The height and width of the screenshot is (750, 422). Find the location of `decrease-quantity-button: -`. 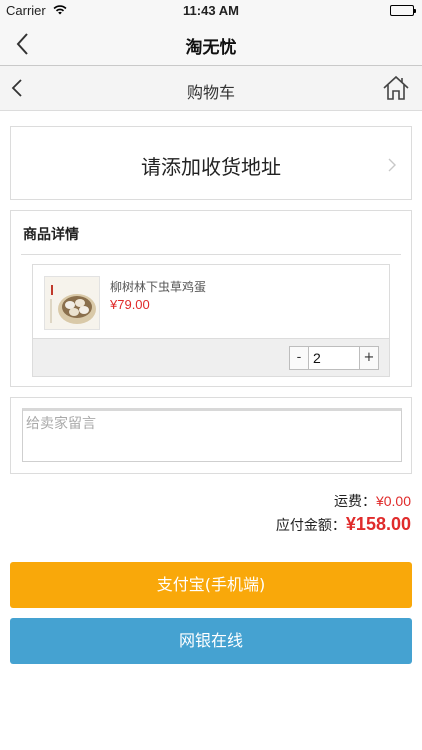

decrease-quantity-button: - is located at coordinates (299, 358).